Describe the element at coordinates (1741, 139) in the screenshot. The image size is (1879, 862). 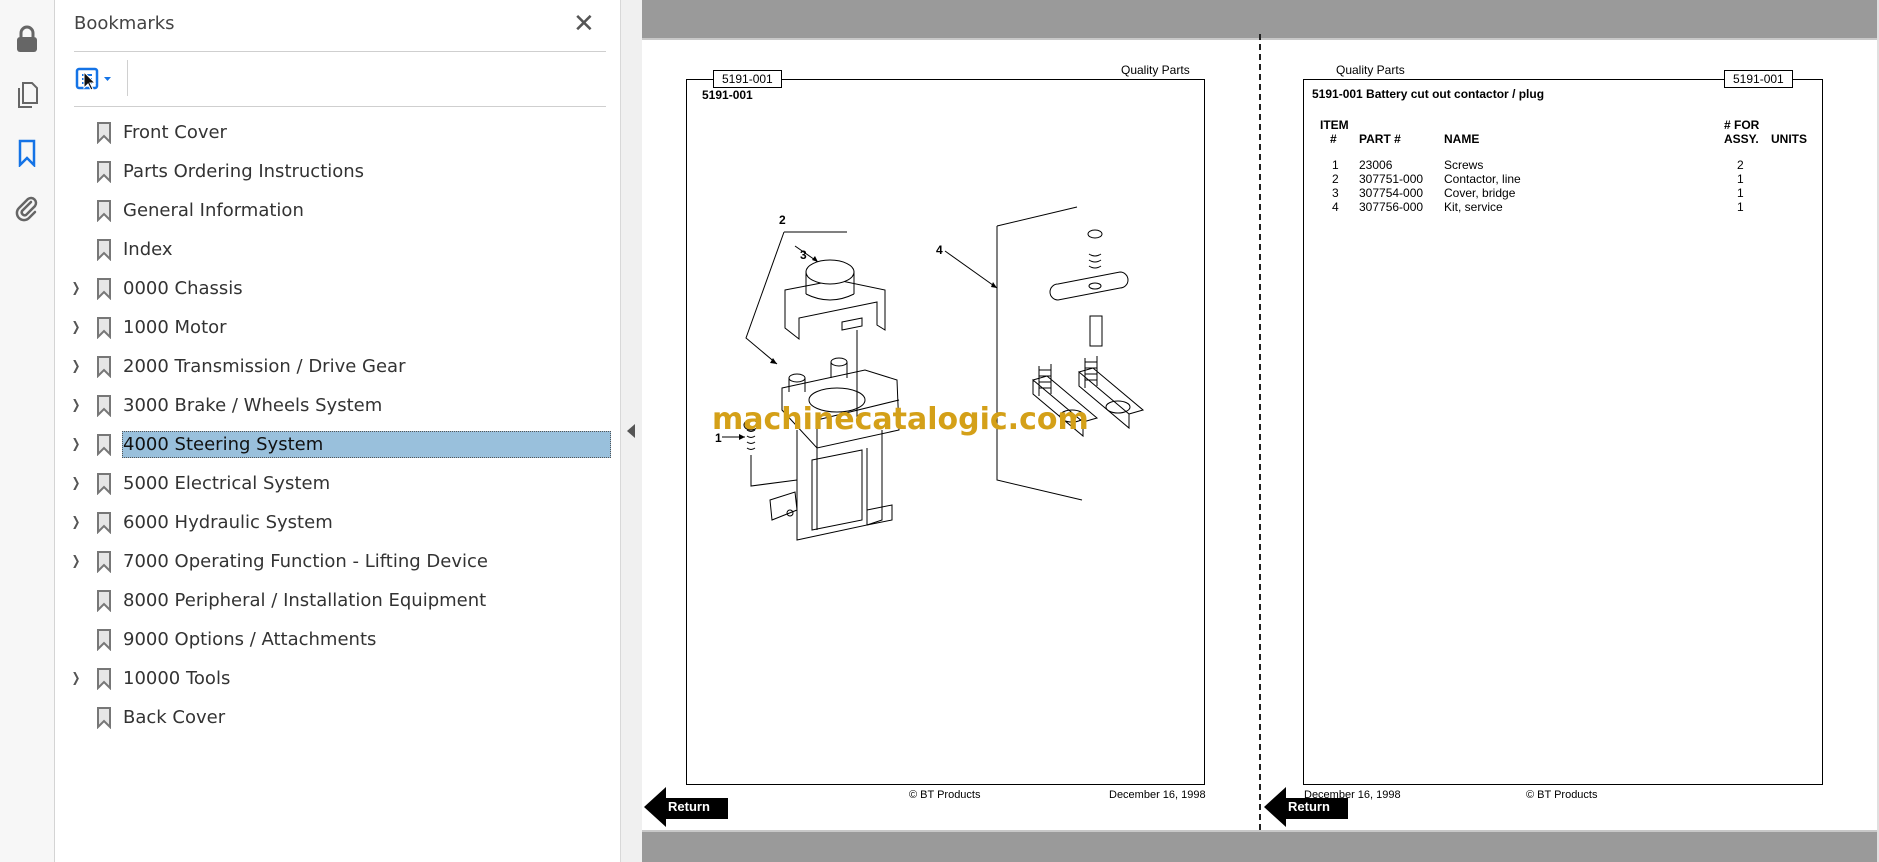
I see `col-assy: ASSY.` at that location.